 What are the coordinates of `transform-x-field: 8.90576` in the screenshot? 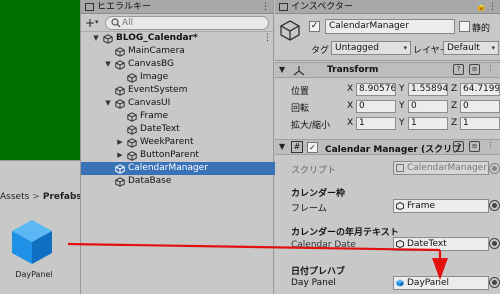 It's located at (376, 89).